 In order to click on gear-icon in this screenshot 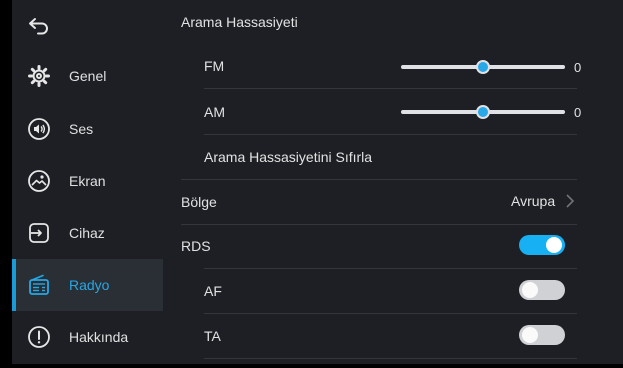, I will do `click(39, 76)`.